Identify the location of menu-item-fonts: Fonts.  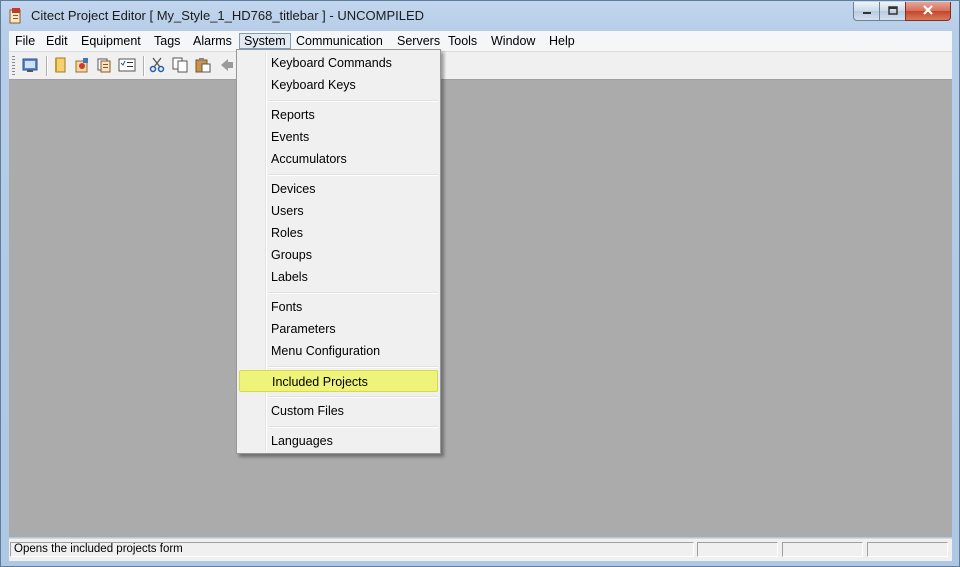
(338, 307).